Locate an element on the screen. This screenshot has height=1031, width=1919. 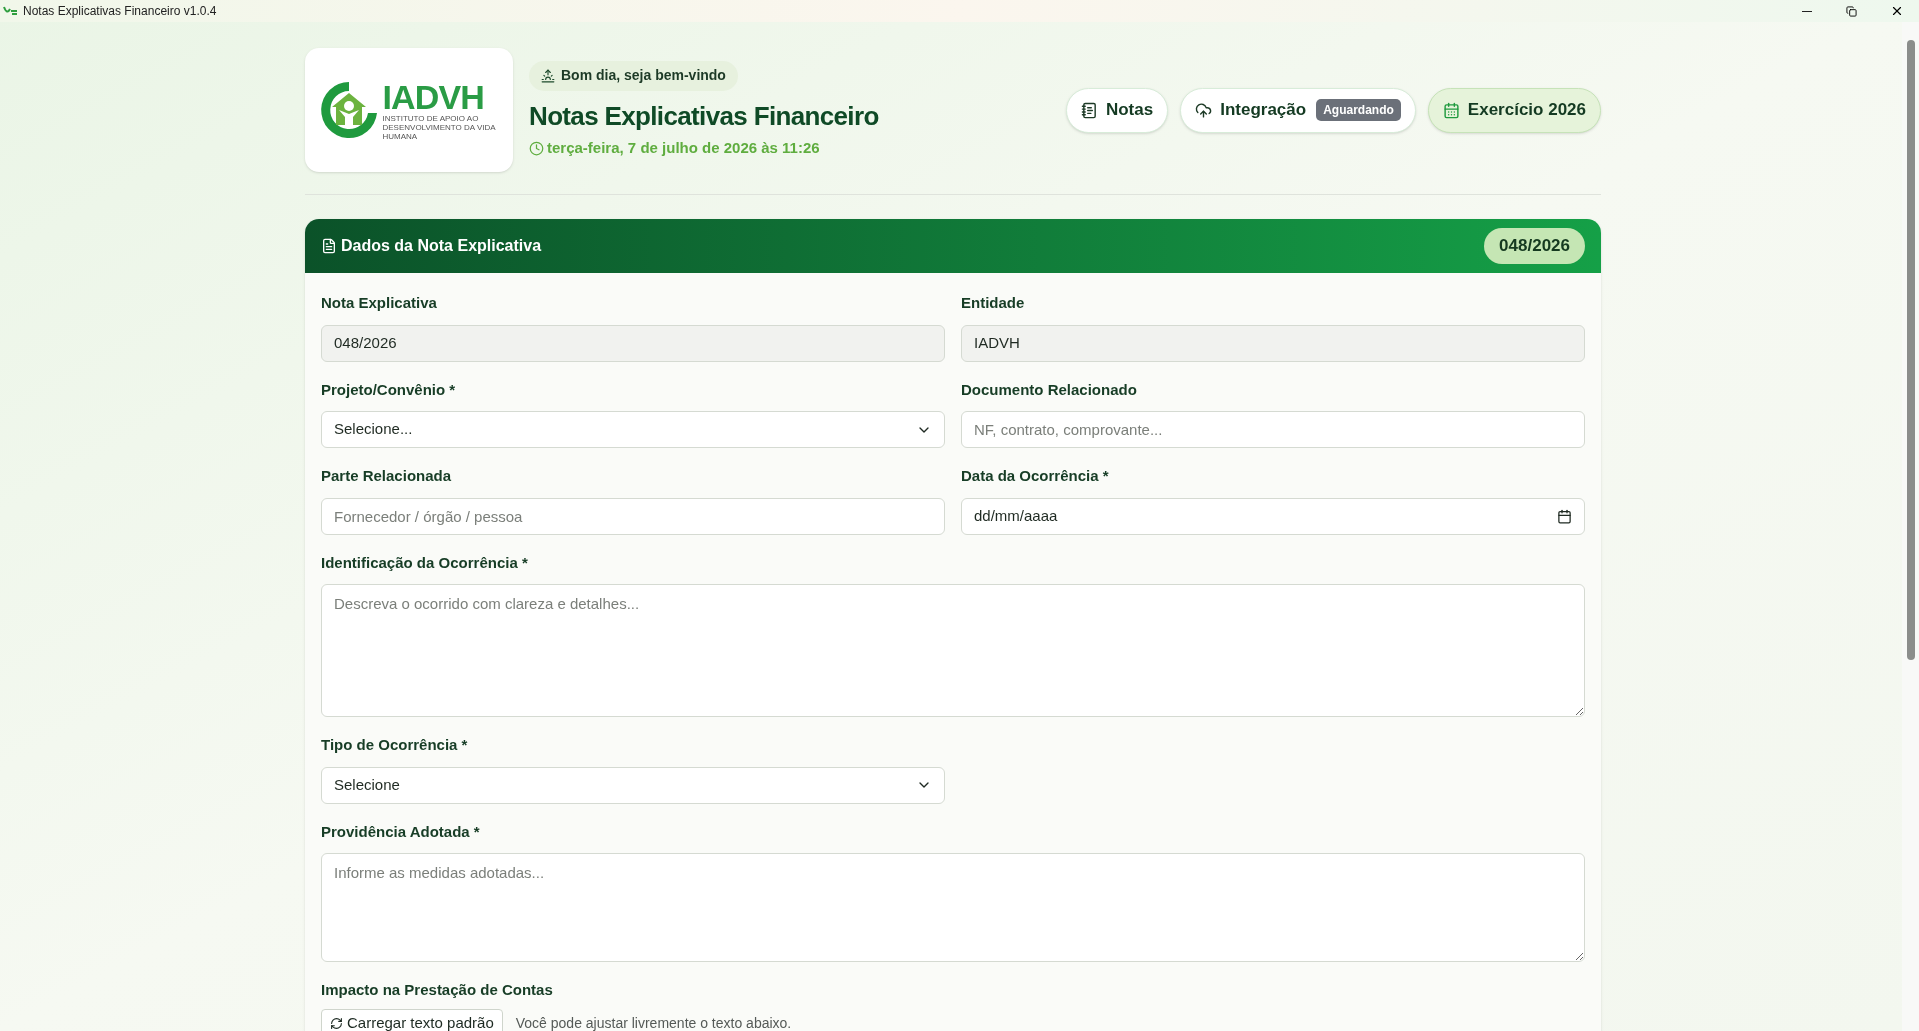
nav-button: Exercício 2026 is located at coordinates (1514, 110).